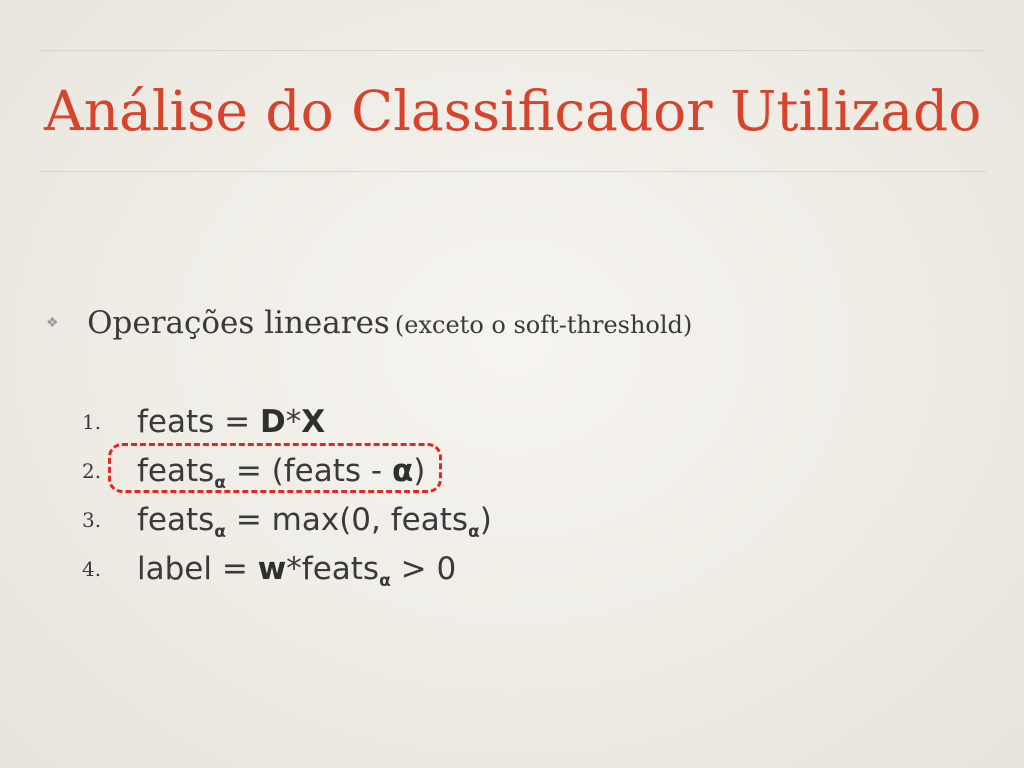 Image resolution: width=1024 pixels, height=768 pixels. Describe the element at coordinates (92, 520) in the screenshot. I see `step-number: 3.` at that location.